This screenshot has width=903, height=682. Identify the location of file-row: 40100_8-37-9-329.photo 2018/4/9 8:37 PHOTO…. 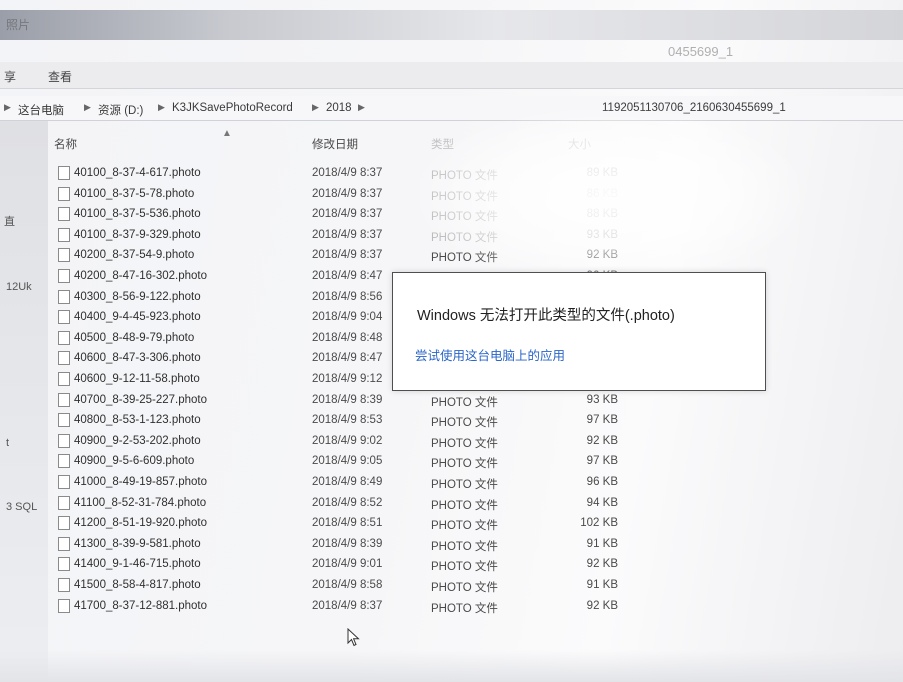
(451, 235).